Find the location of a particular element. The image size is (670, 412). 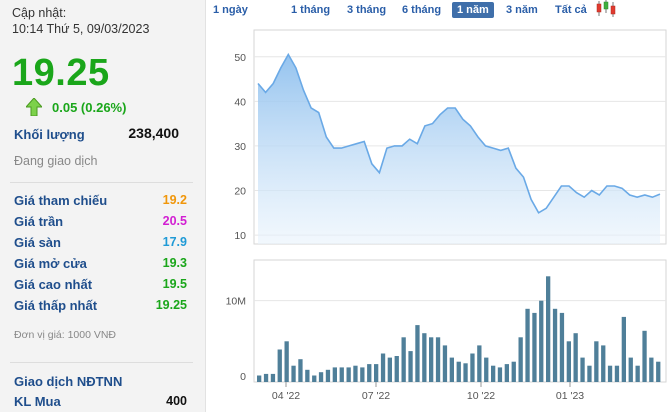

stat-value: 19.3 is located at coordinates (174, 263).